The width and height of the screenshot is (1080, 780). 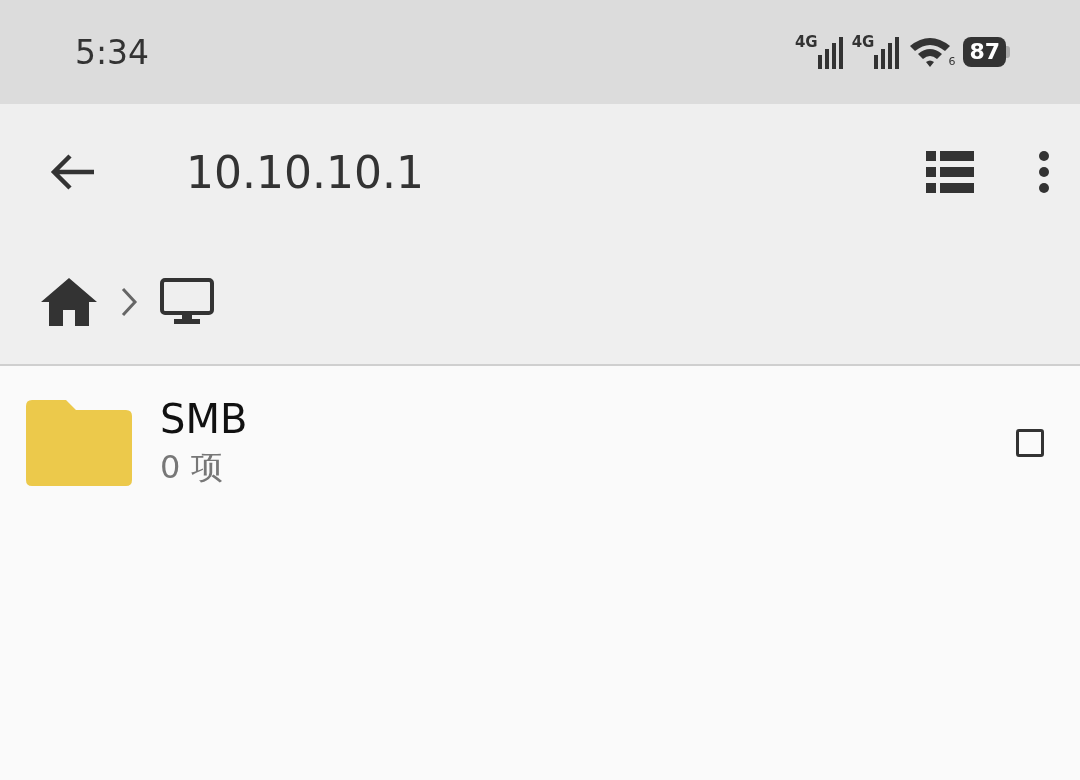 I want to click on wifi-icon, so click(x=930, y=52).